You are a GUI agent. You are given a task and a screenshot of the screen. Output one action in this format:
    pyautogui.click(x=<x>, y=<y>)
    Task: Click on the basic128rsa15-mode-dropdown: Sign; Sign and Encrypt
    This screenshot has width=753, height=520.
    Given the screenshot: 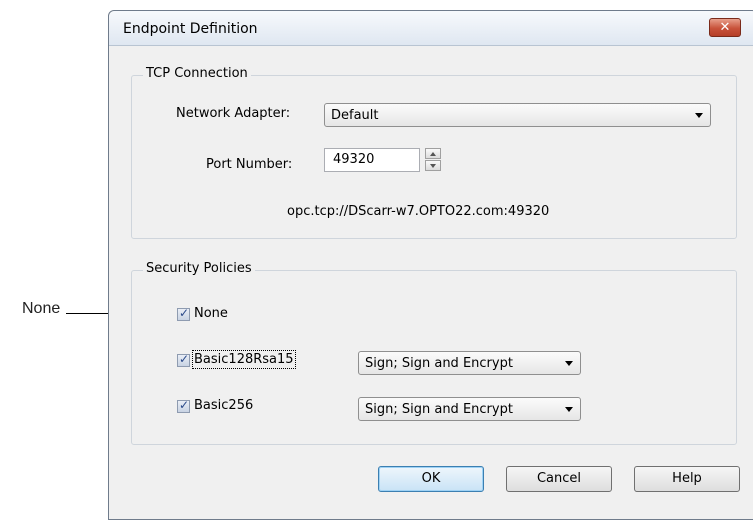 What is the action you would take?
    pyautogui.click(x=469, y=363)
    